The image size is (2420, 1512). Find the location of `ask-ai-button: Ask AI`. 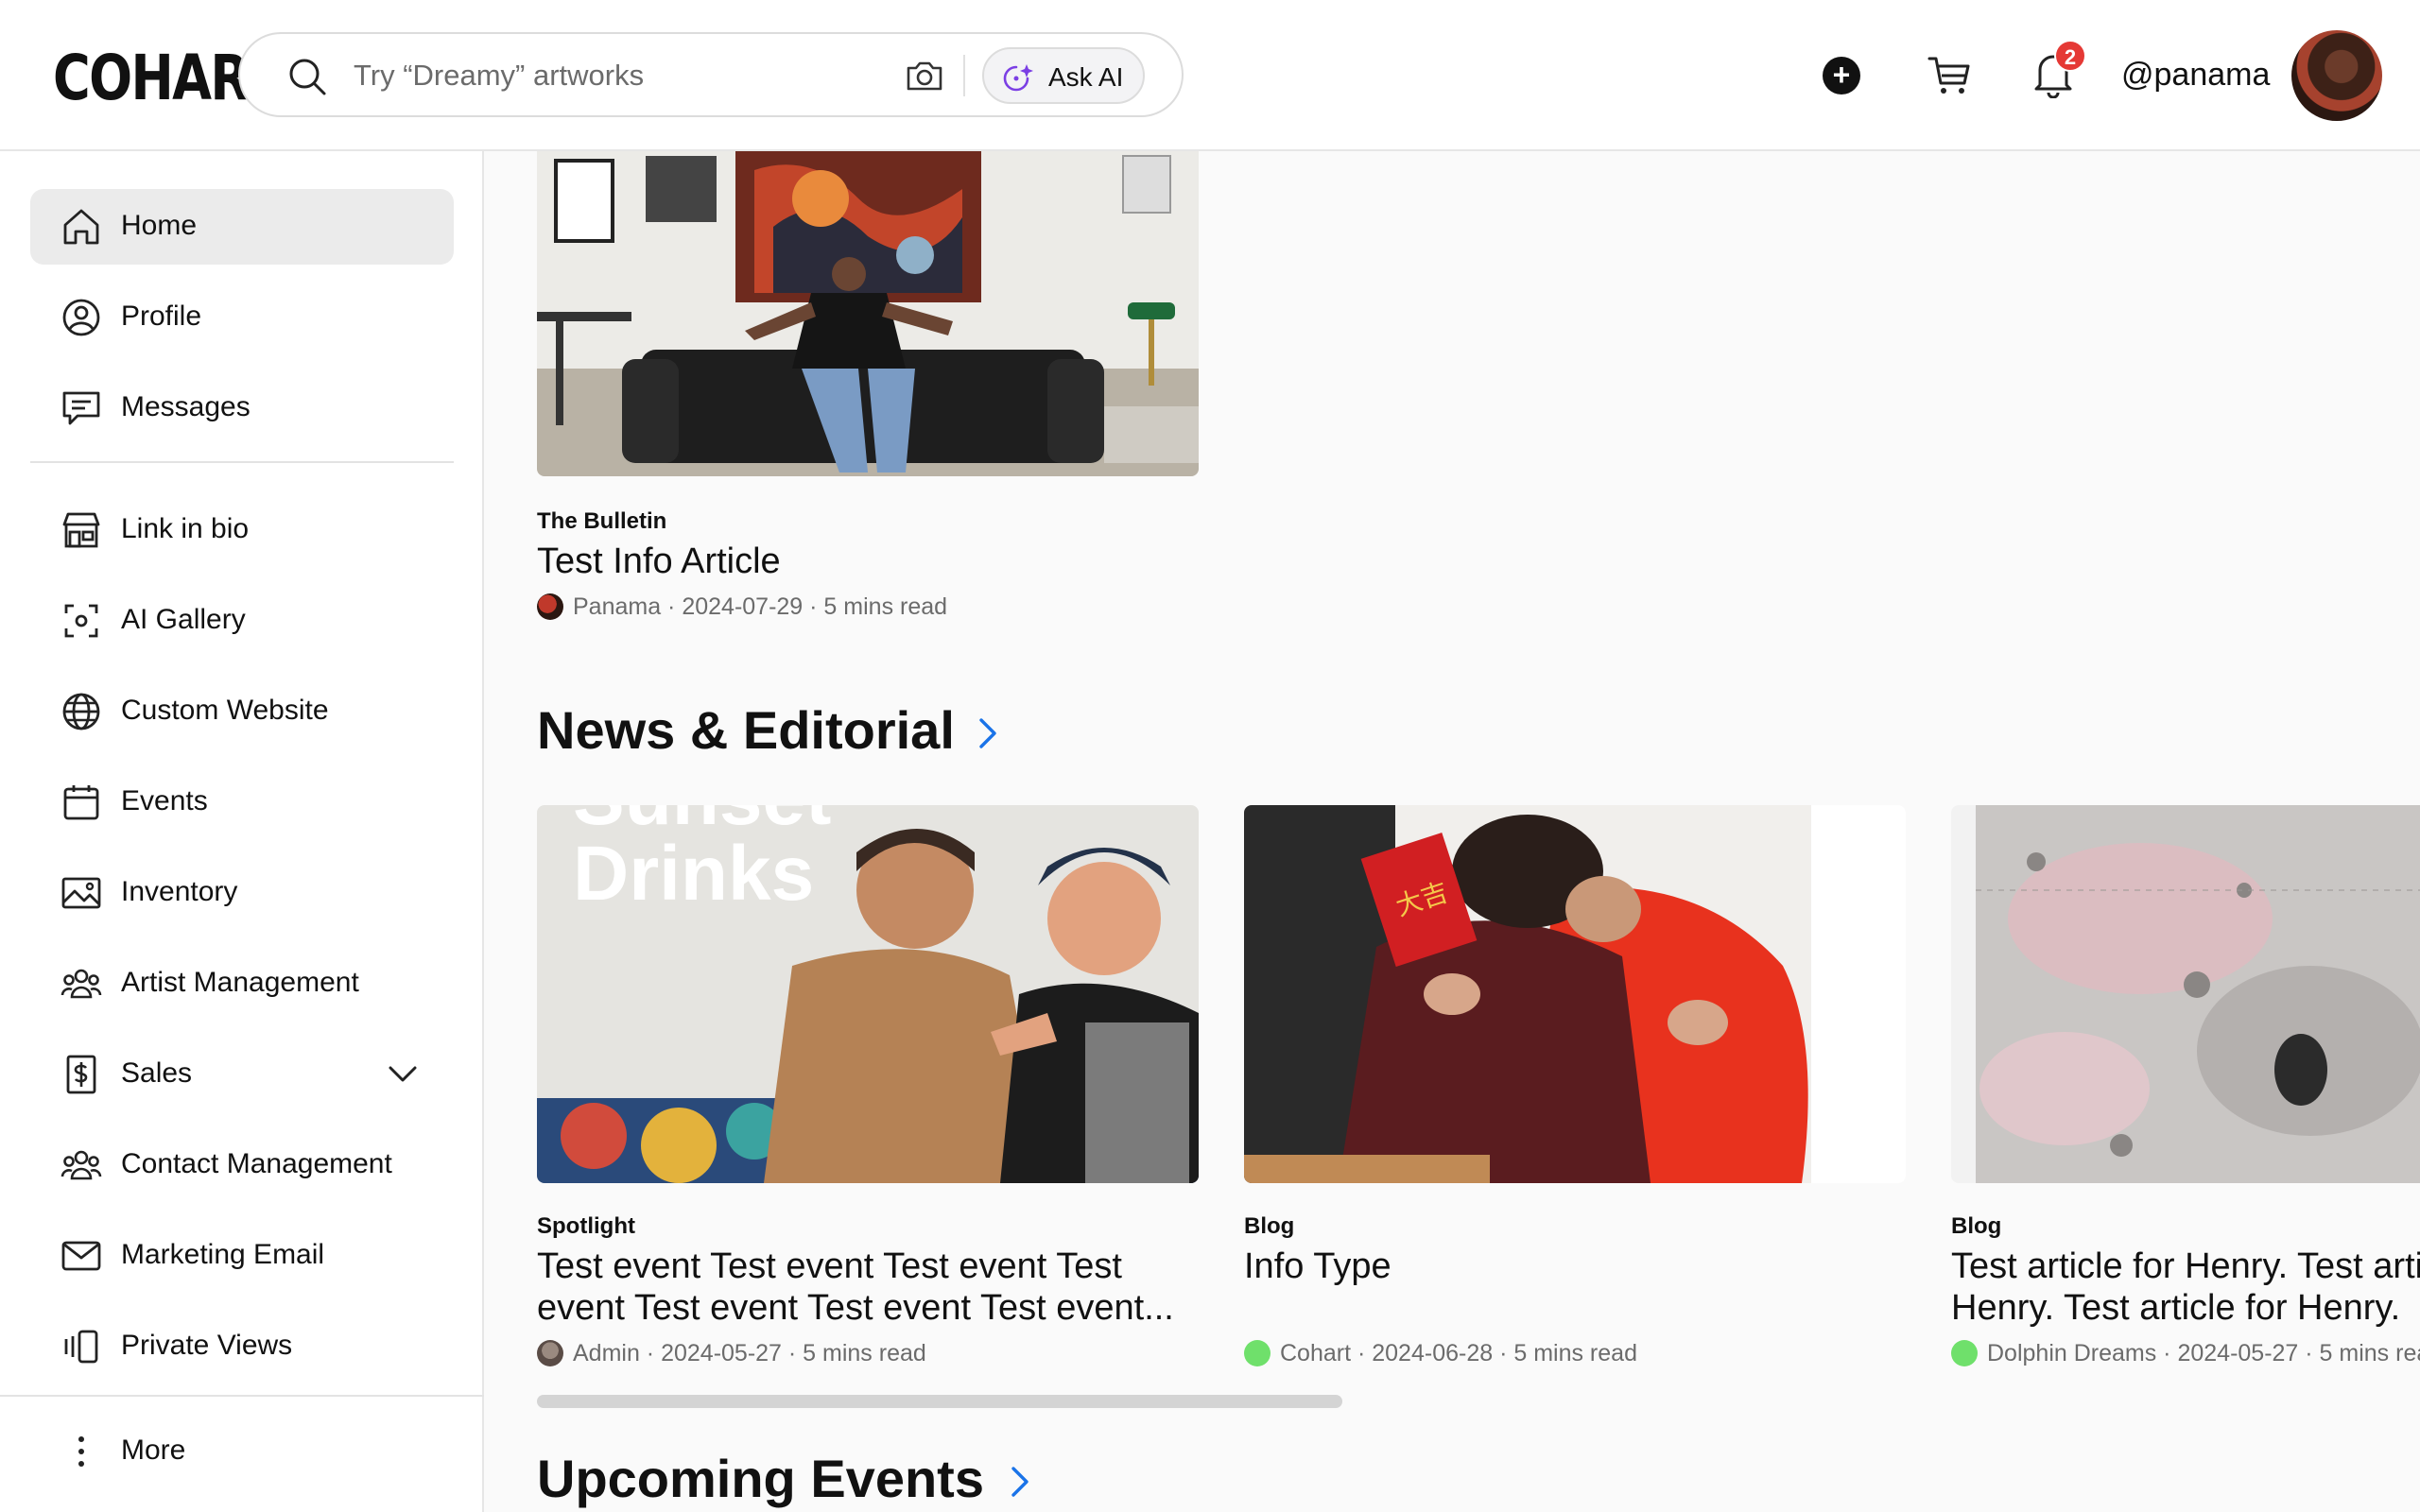

ask-ai-button: Ask AI is located at coordinates (1063, 75).